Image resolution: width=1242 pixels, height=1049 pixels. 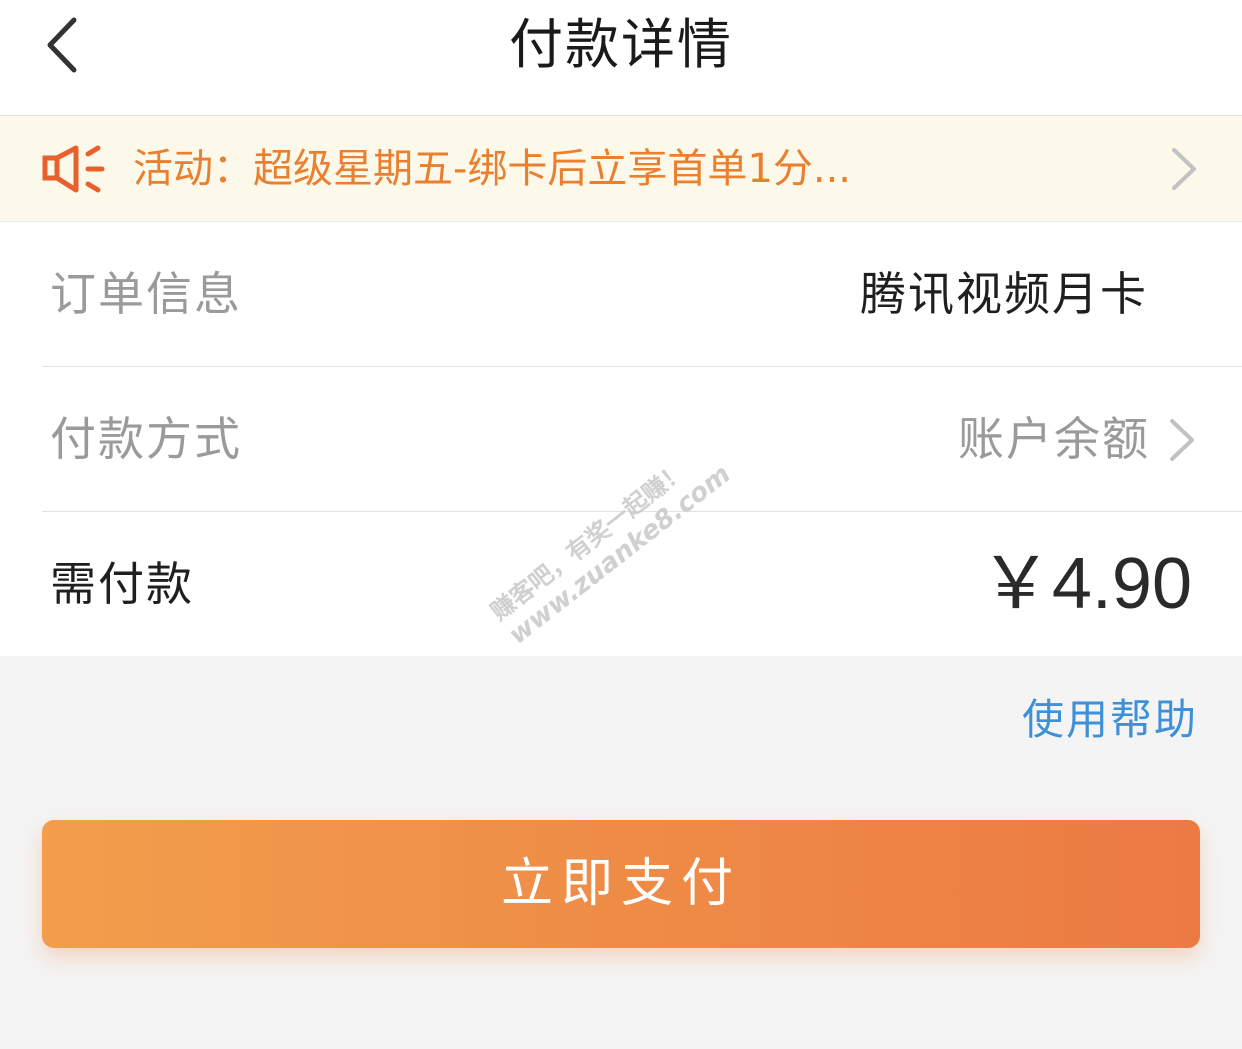 I want to click on payment-method-value: 账户余额, so click(x=1054, y=439).